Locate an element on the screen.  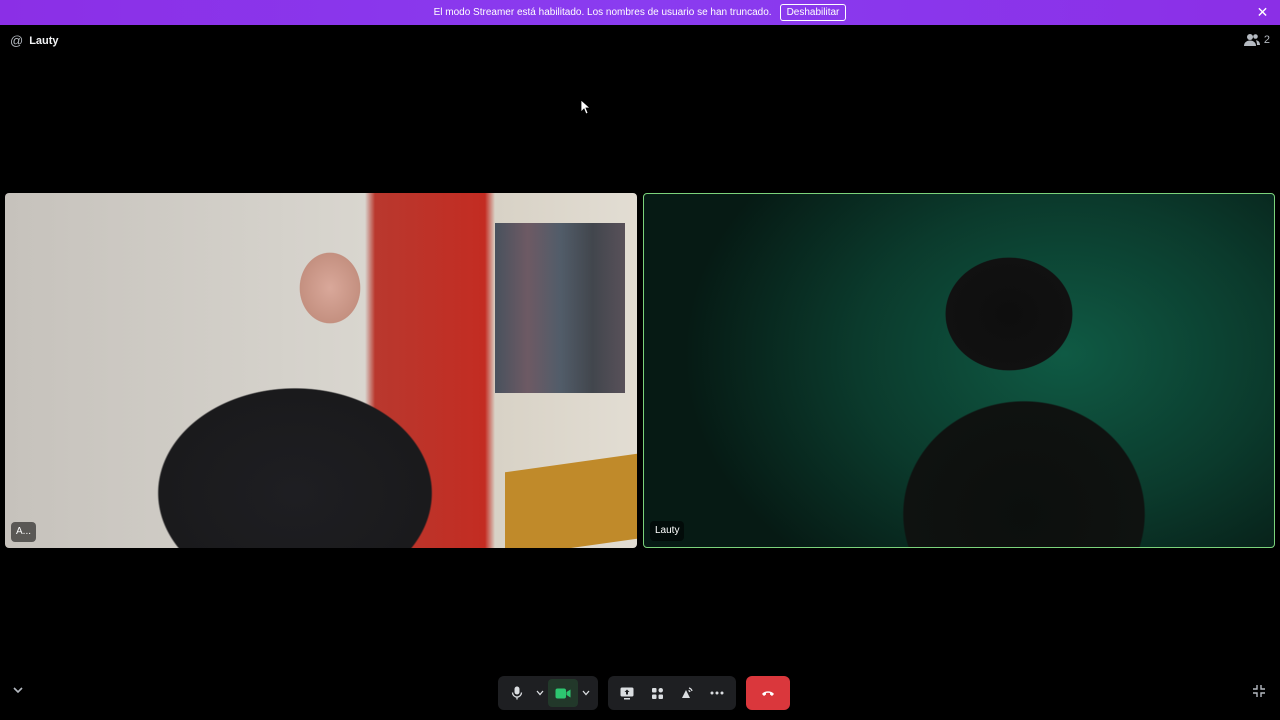
more-icon is located at coordinates (717, 693).